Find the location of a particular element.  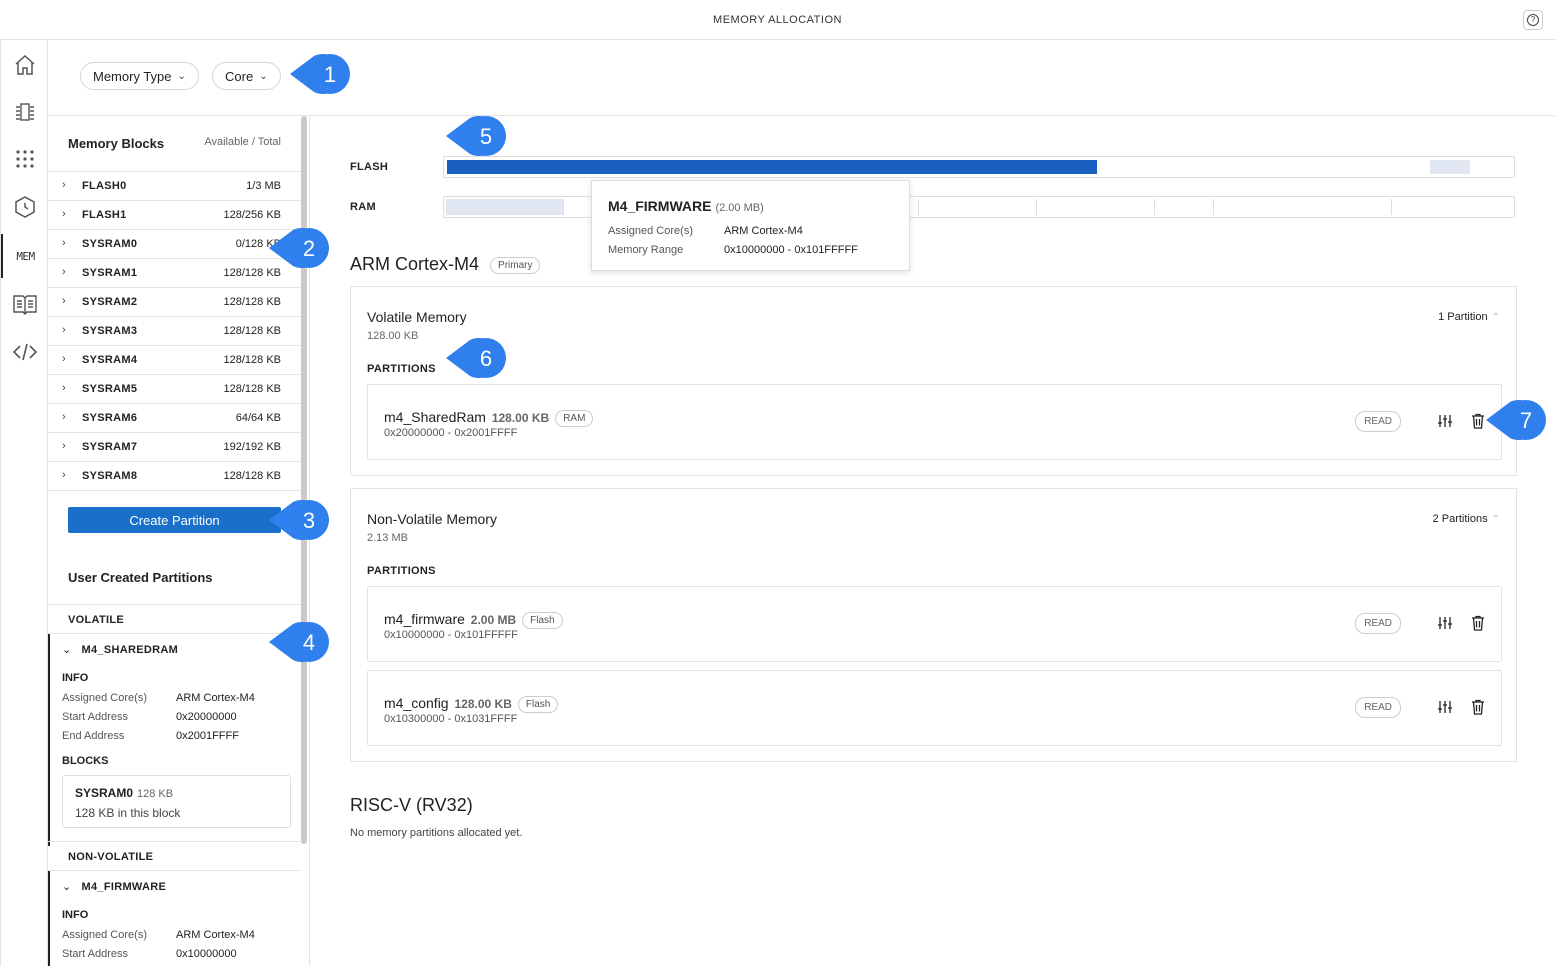

filter-bar: Memory Type ⌄ Core ⌄ is located at coordinates (801, 78).